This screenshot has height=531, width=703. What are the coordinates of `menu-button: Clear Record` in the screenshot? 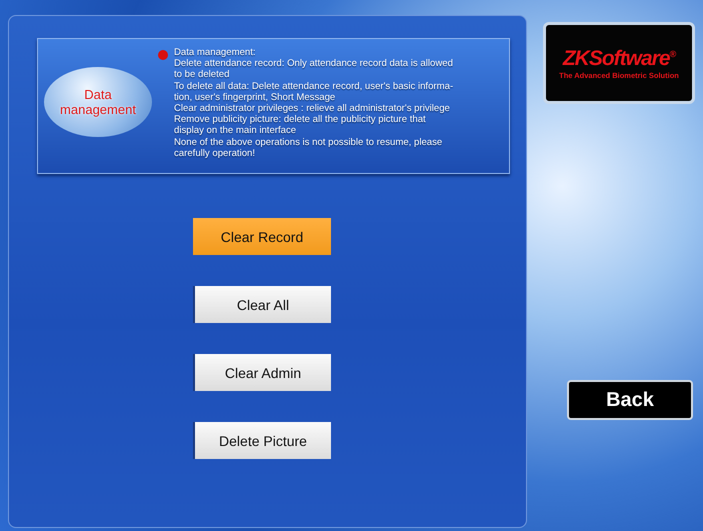 It's located at (262, 236).